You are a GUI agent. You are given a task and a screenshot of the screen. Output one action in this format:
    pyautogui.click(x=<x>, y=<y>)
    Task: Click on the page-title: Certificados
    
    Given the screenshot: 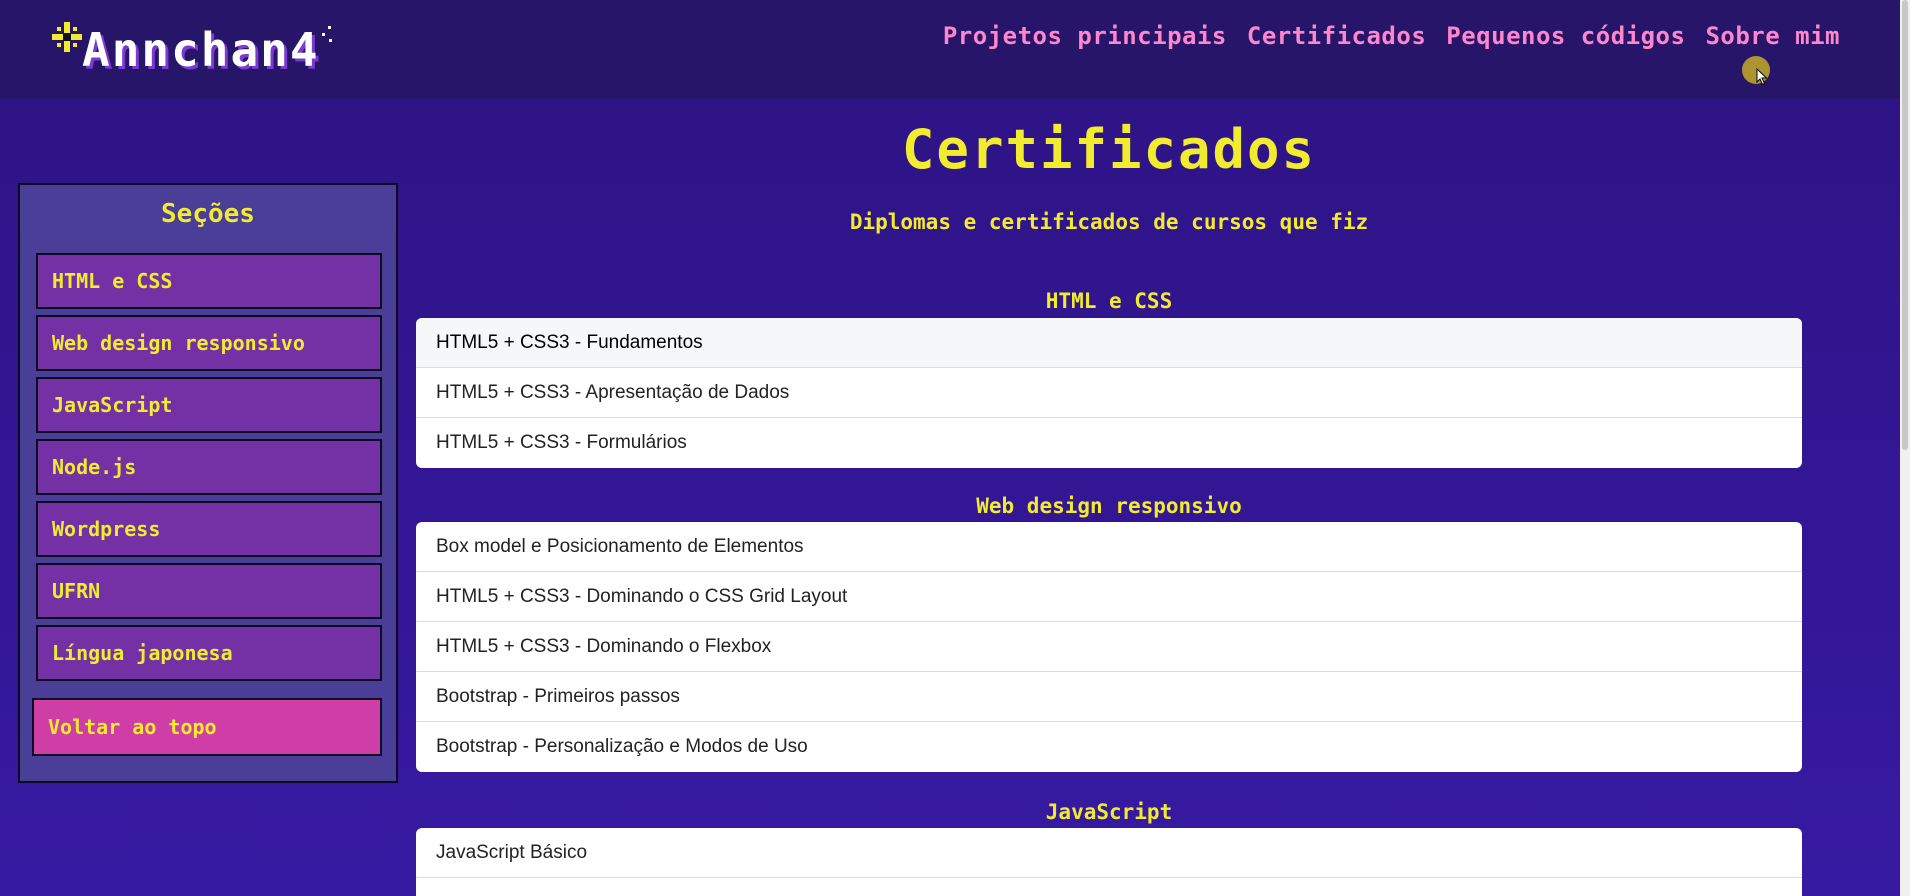 What is the action you would take?
    pyautogui.click(x=1109, y=149)
    